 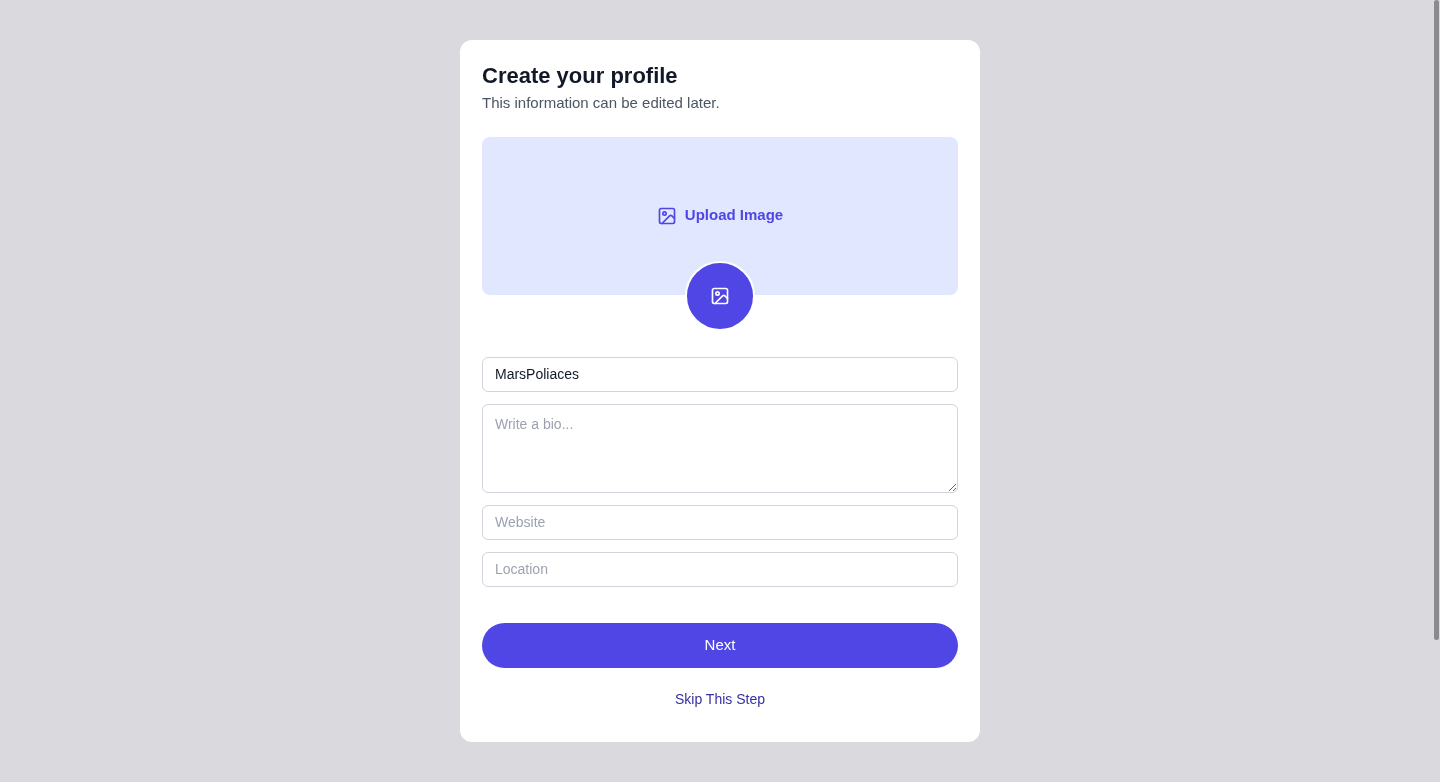 What do you see at coordinates (720, 374) in the screenshot?
I see `text-field: MarsPoliaces` at bounding box center [720, 374].